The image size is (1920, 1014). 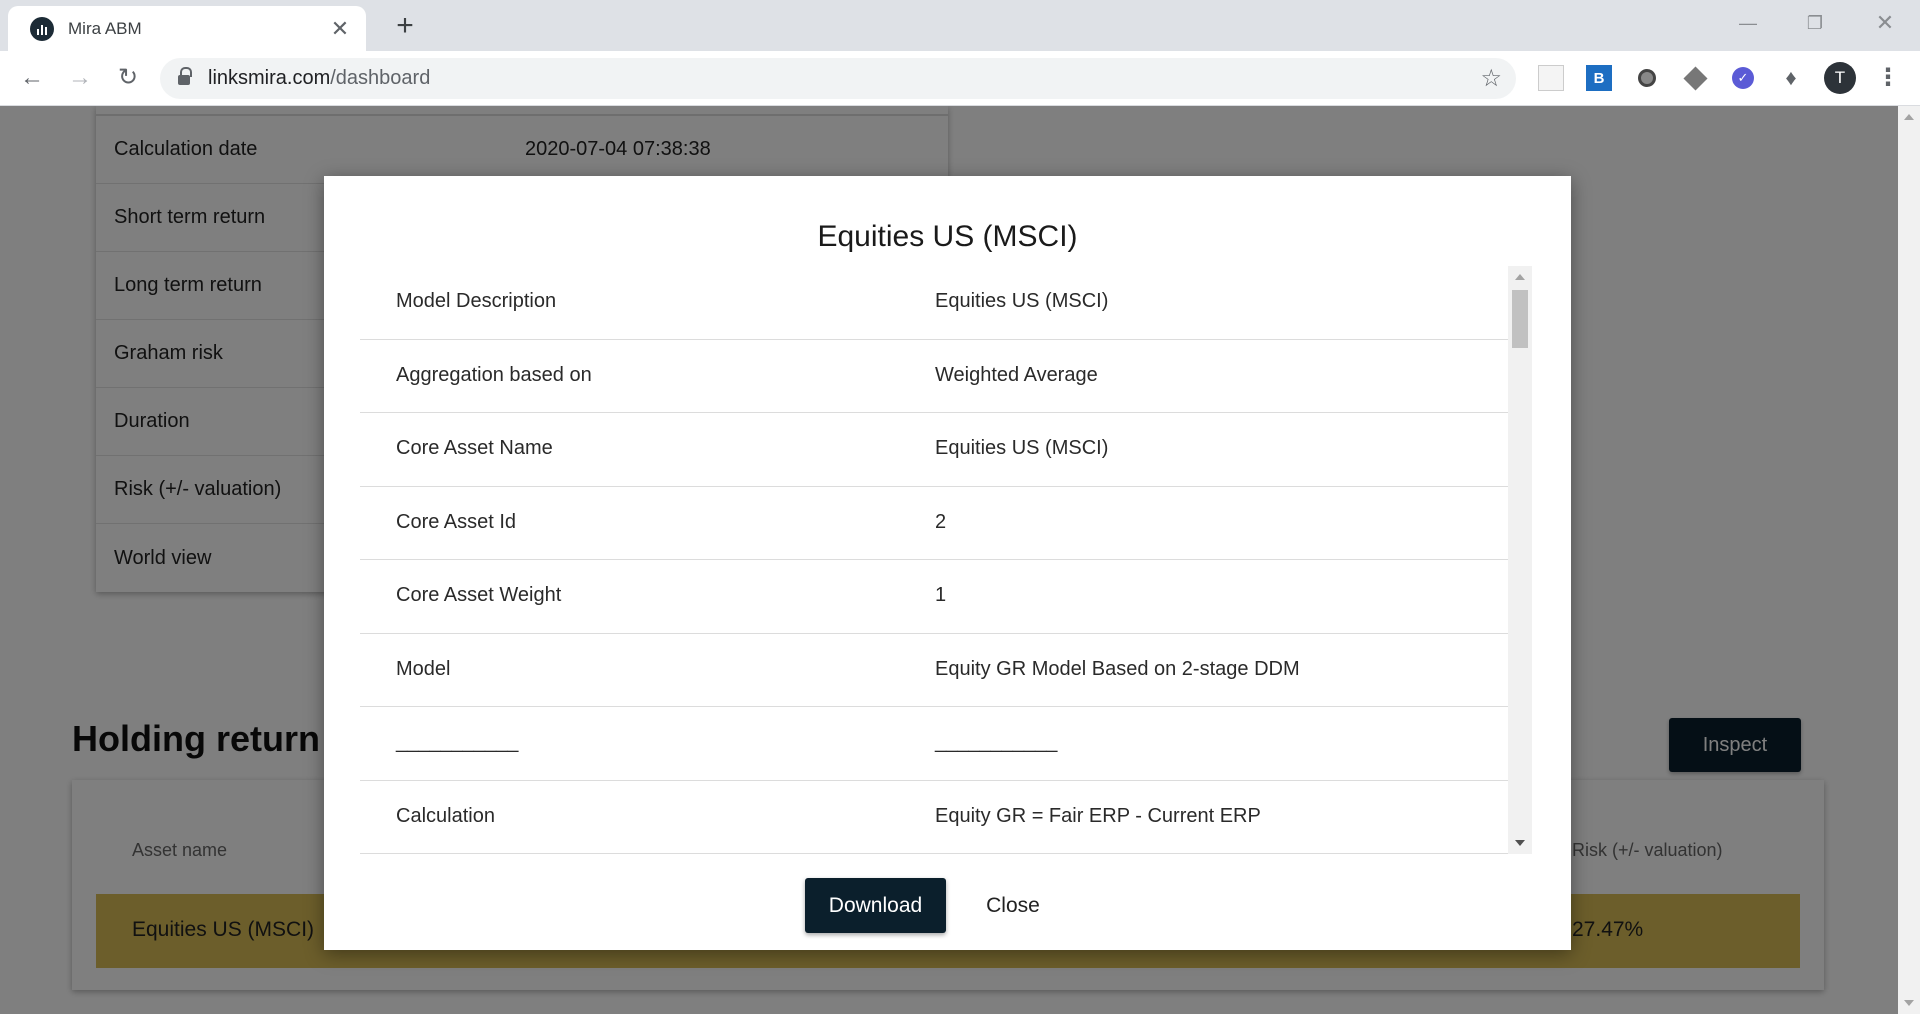 I want to click on mira-favicon-icon, so click(x=42, y=28).